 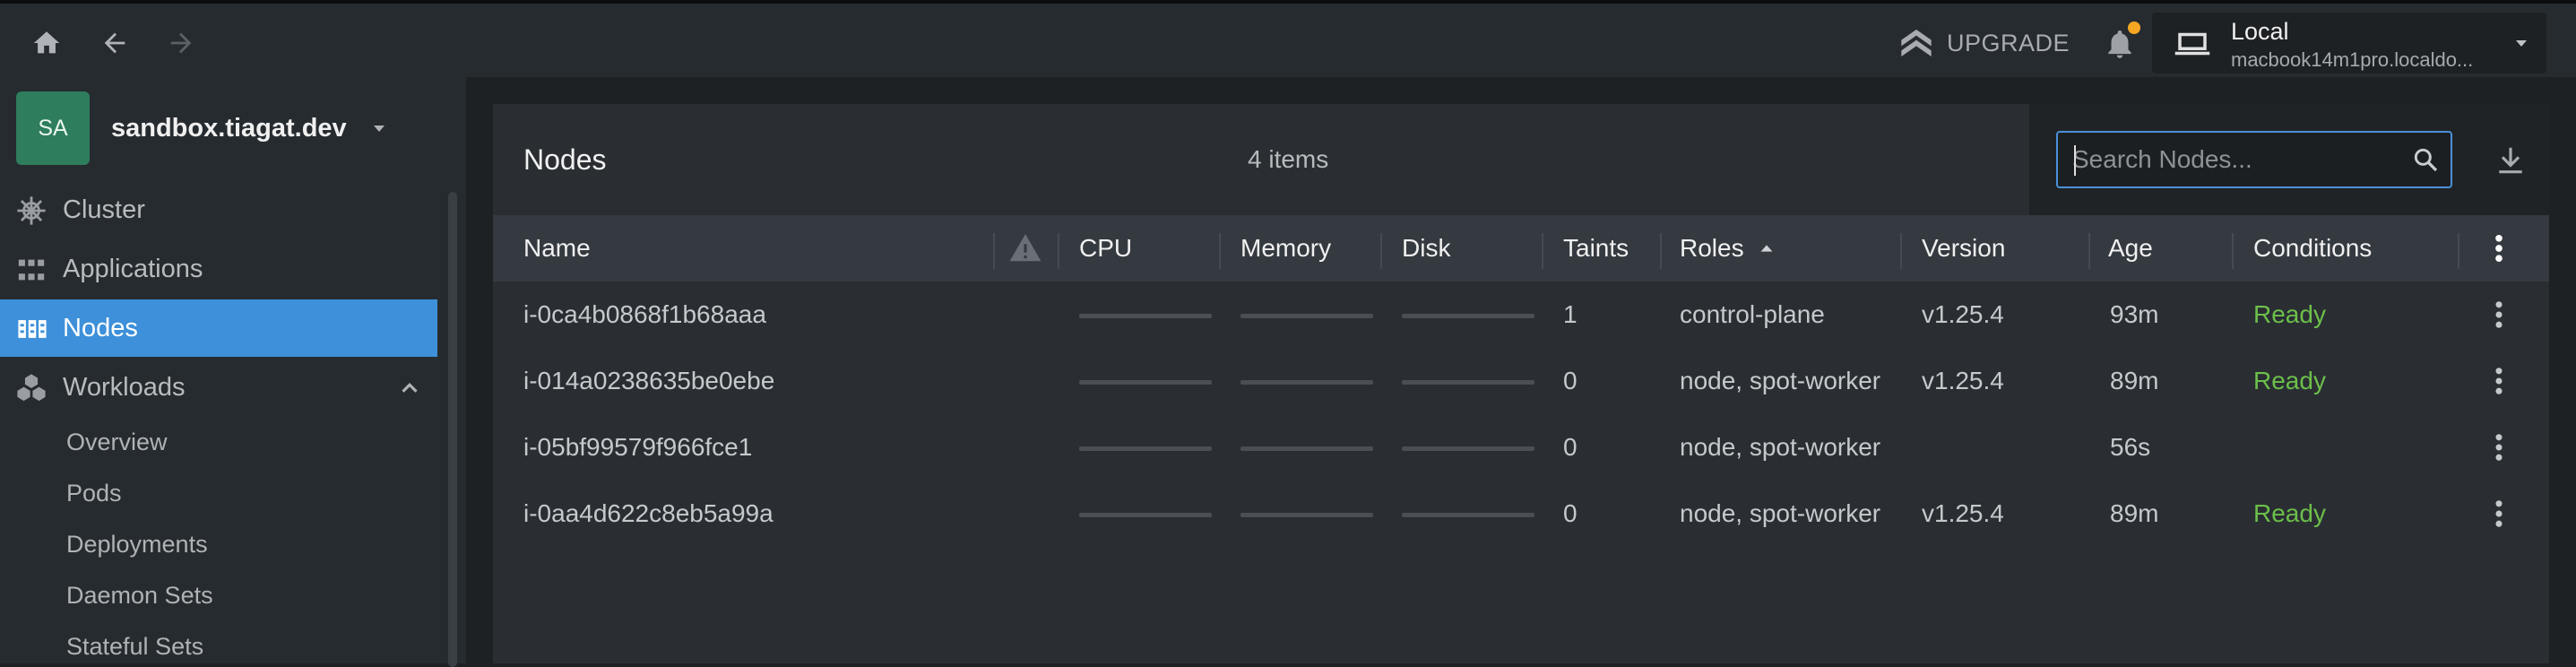 What do you see at coordinates (2192, 44) in the screenshot?
I see `laptop-icon` at bounding box center [2192, 44].